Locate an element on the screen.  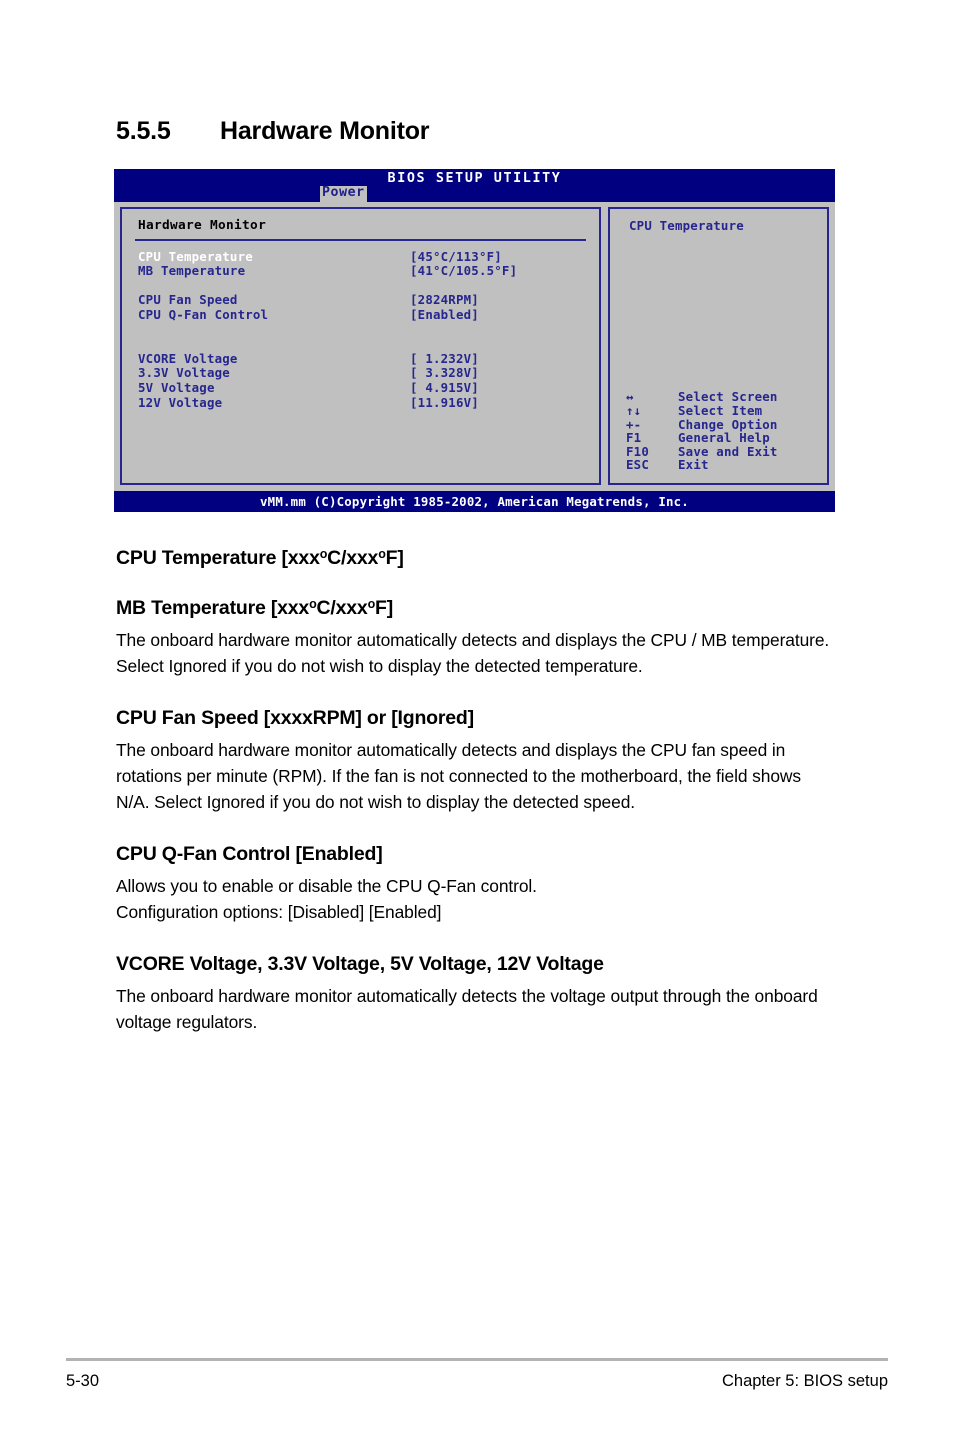
settings-row: CPU Fan Speed [2824RPM] is located at coordinates (360, 300).